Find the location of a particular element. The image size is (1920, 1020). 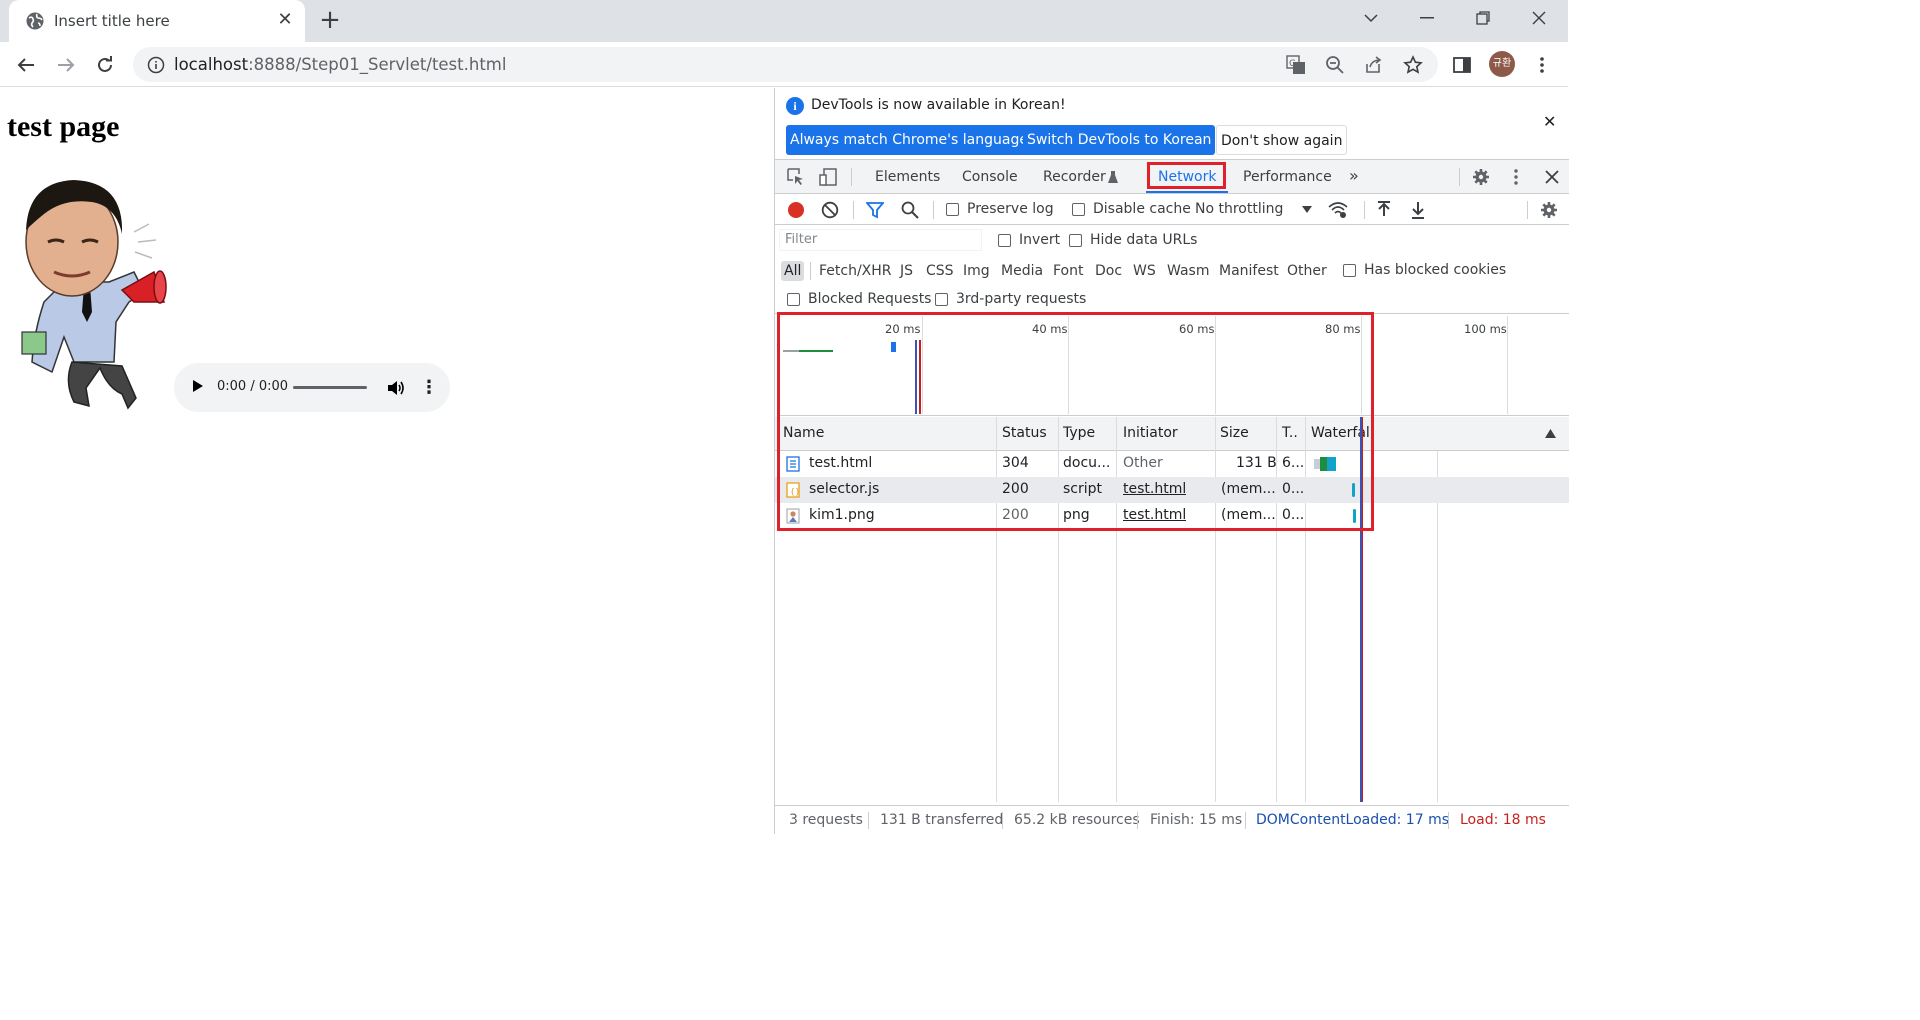

info-icon: i is located at coordinates (795, 106).